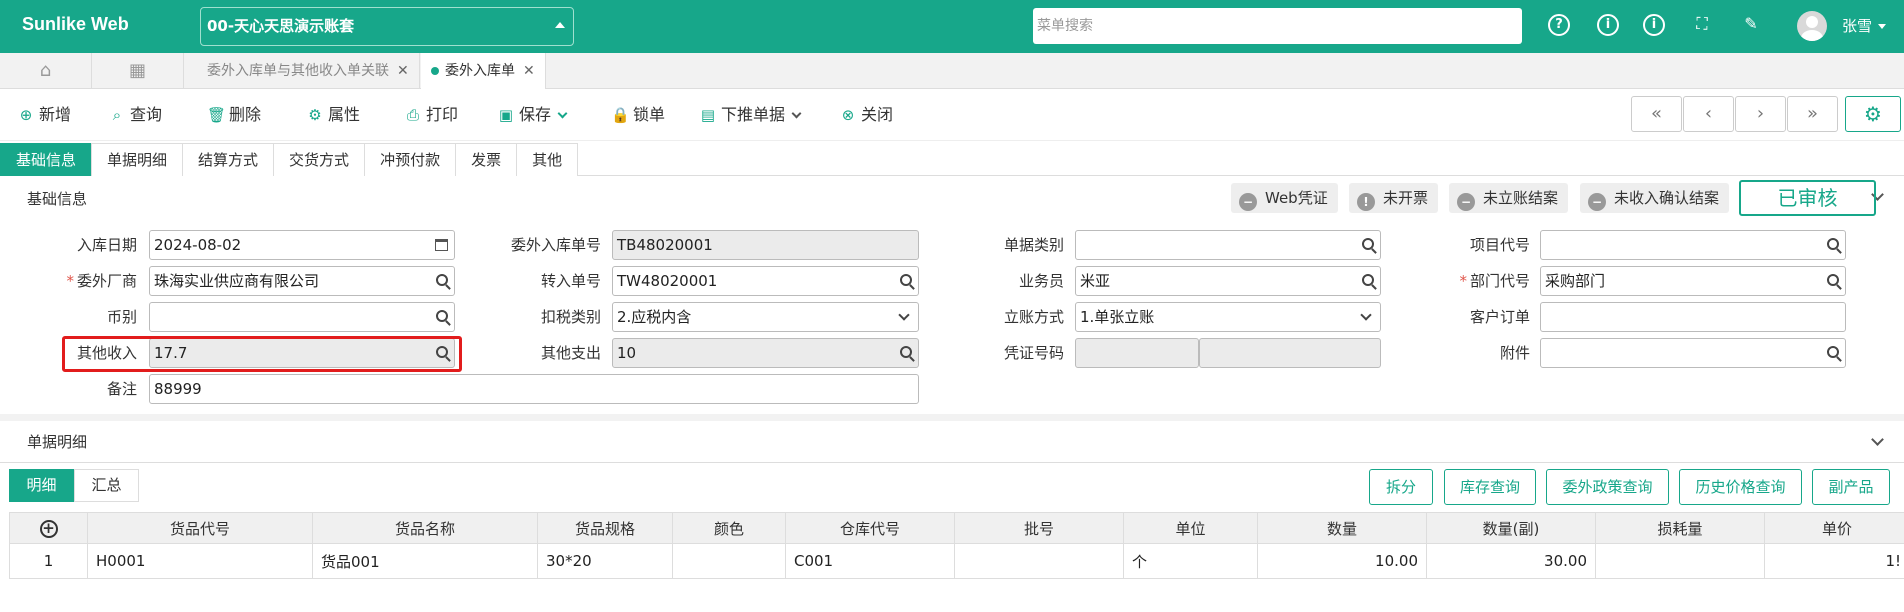 The image size is (1904, 612). Describe the element at coordinates (1277, 26) in the screenshot. I see `menu-search-input: 菜单搜索` at that location.